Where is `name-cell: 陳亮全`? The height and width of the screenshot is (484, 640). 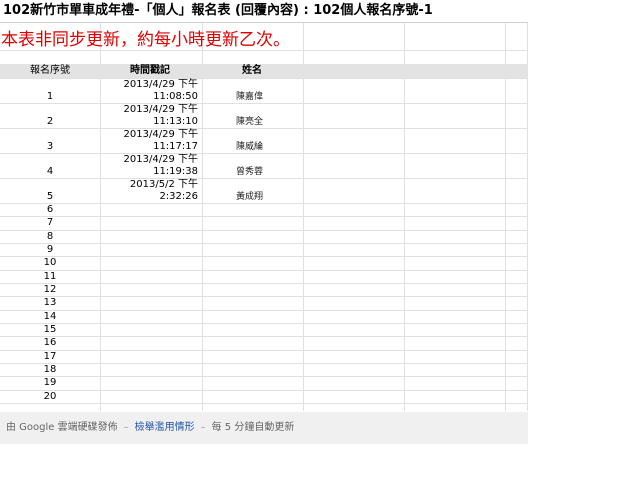 name-cell: 陳亮全 is located at coordinates (250, 122).